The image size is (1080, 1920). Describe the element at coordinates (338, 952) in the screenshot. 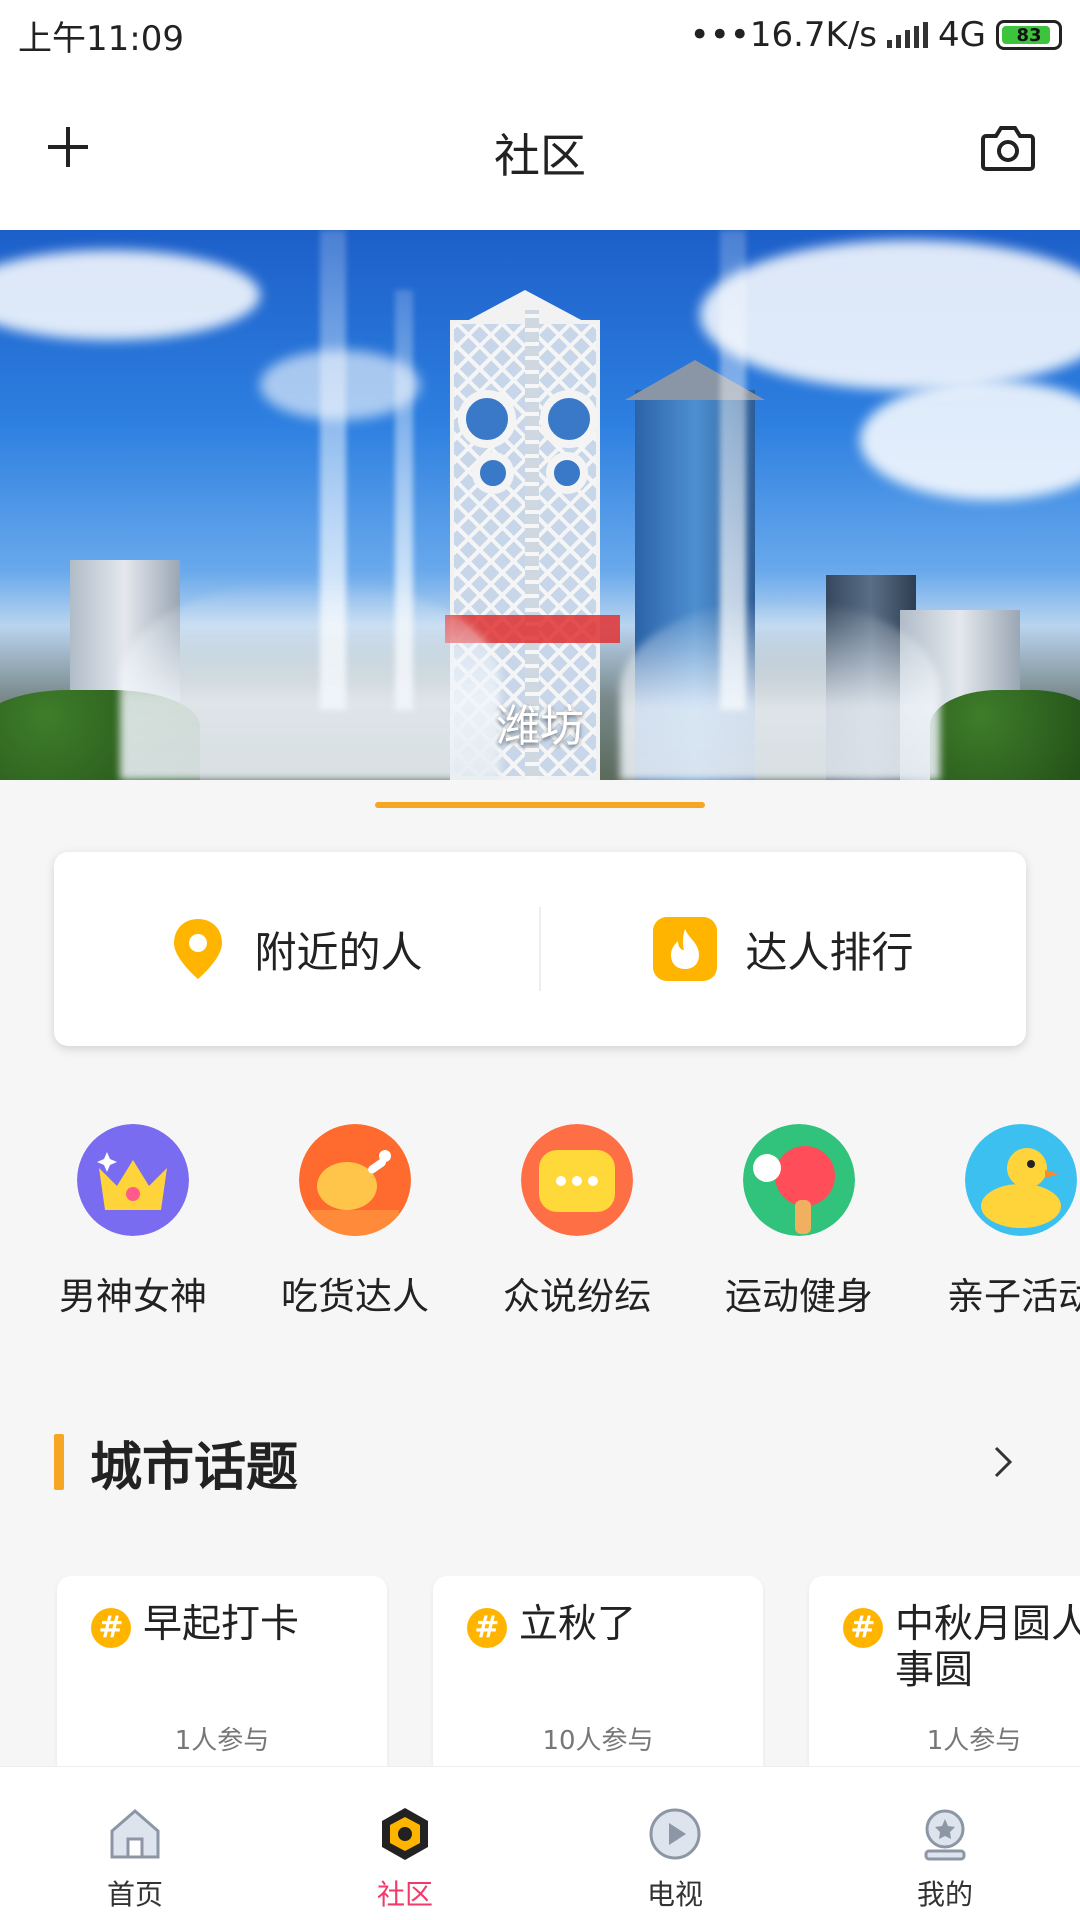

I see `nearby-people-label: 附近的人` at that location.